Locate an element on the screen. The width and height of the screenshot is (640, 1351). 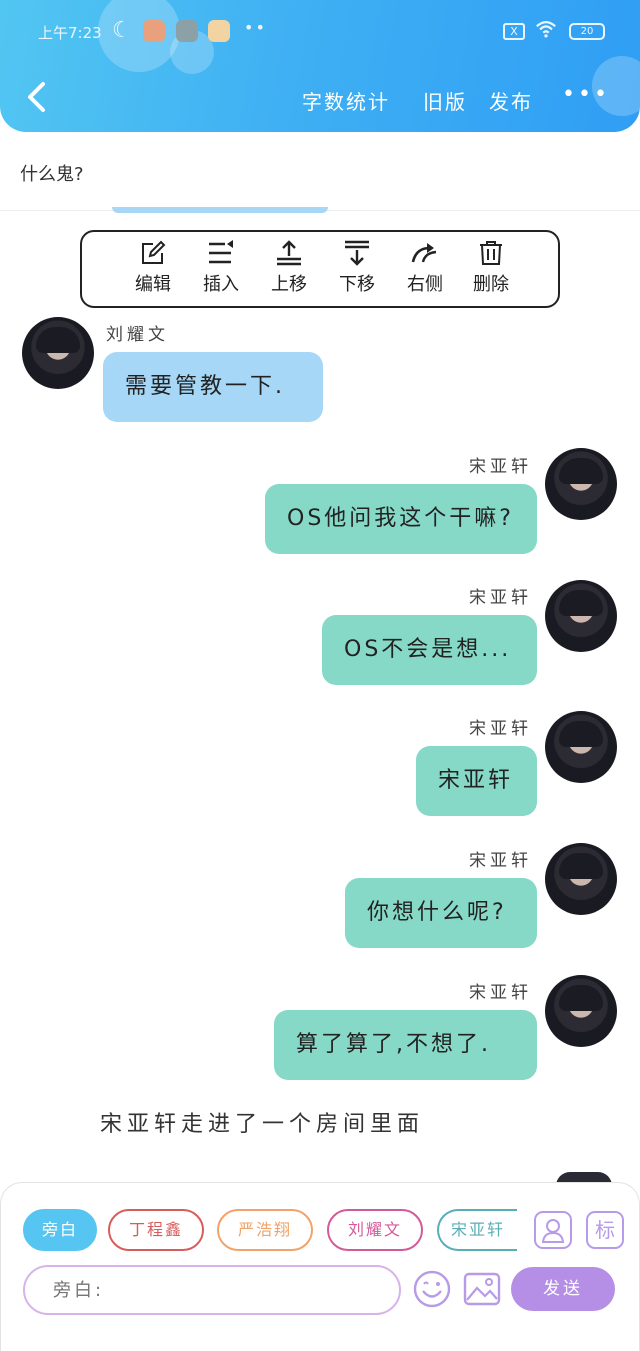
back-arrow-icon is located at coordinates (37, 97).